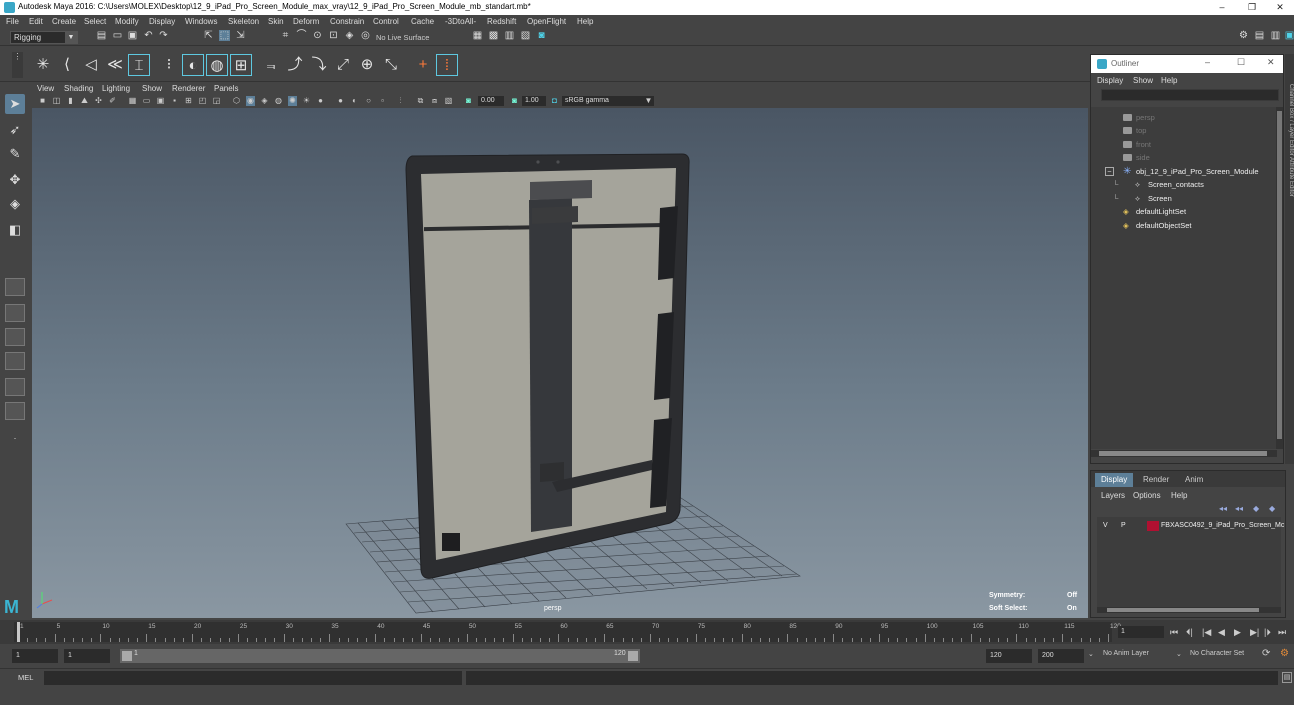 This screenshot has height=705, width=1294. What do you see at coordinates (217, 65) in the screenshot?
I see `paint-weights-icon: ◍` at bounding box center [217, 65].